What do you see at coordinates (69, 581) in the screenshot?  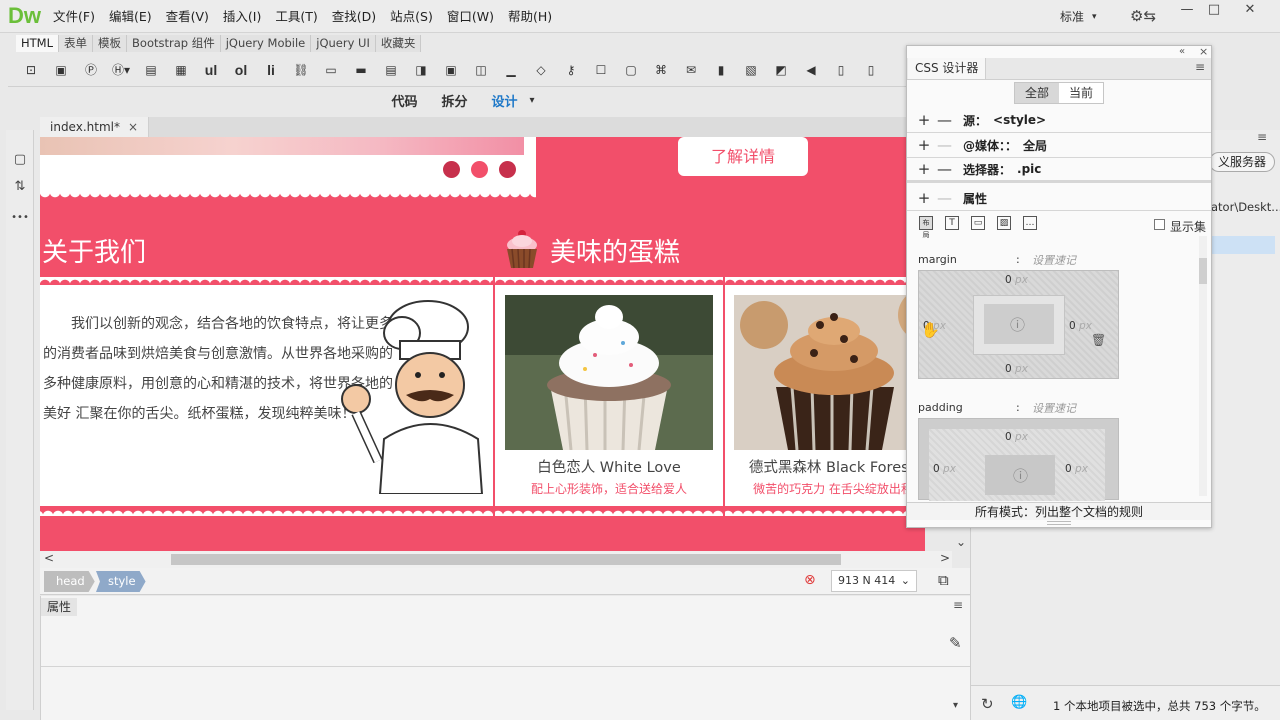 I see `tag-head: head` at bounding box center [69, 581].